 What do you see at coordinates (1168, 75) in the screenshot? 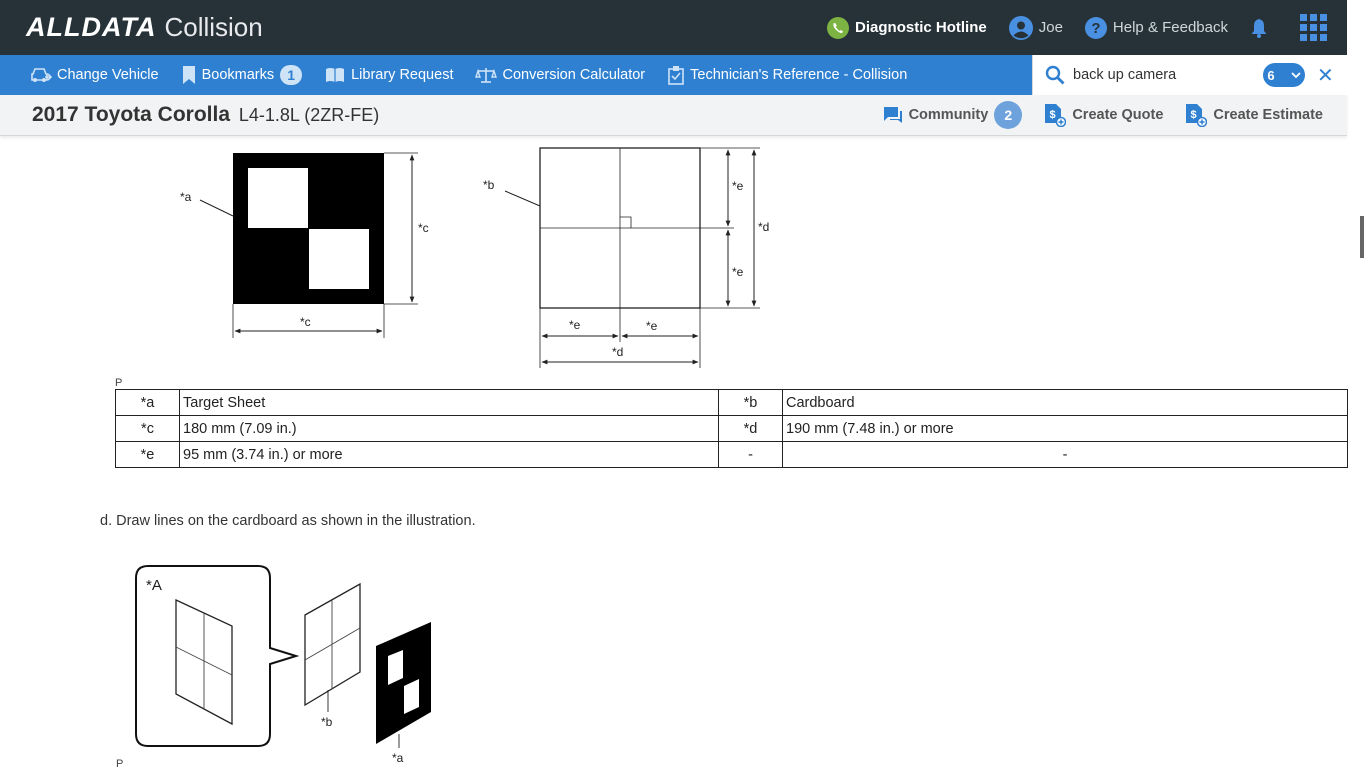
I see `search-input` at bounding box center [1168, 75].